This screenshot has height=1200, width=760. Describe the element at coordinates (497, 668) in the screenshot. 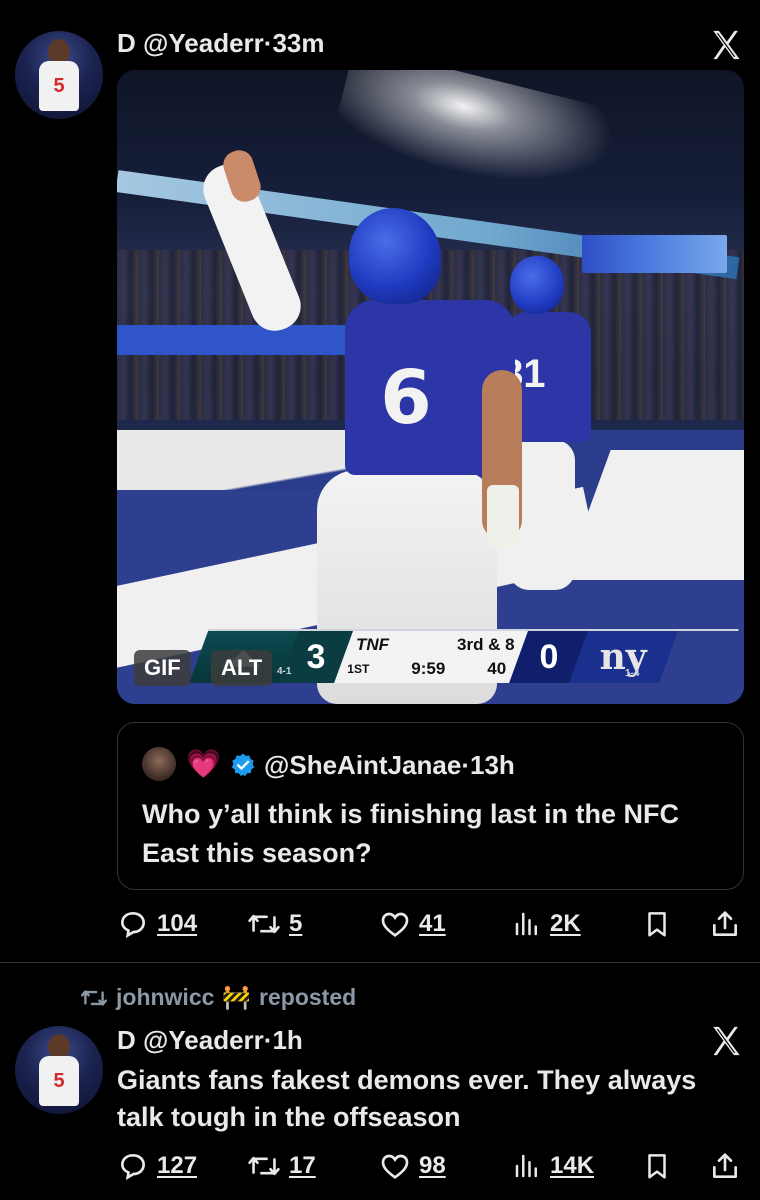

I see `play-clock: 40` at that location.